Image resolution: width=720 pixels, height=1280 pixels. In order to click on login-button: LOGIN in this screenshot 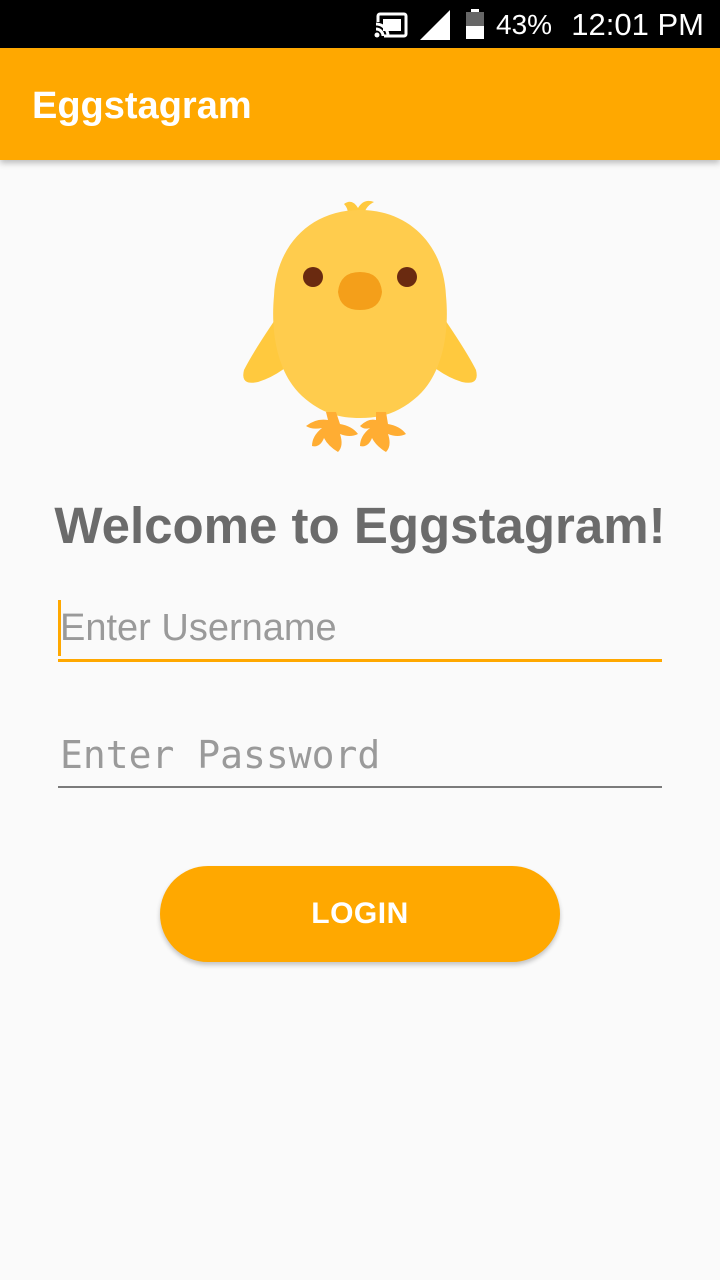, I will do `click(360, 914)`.